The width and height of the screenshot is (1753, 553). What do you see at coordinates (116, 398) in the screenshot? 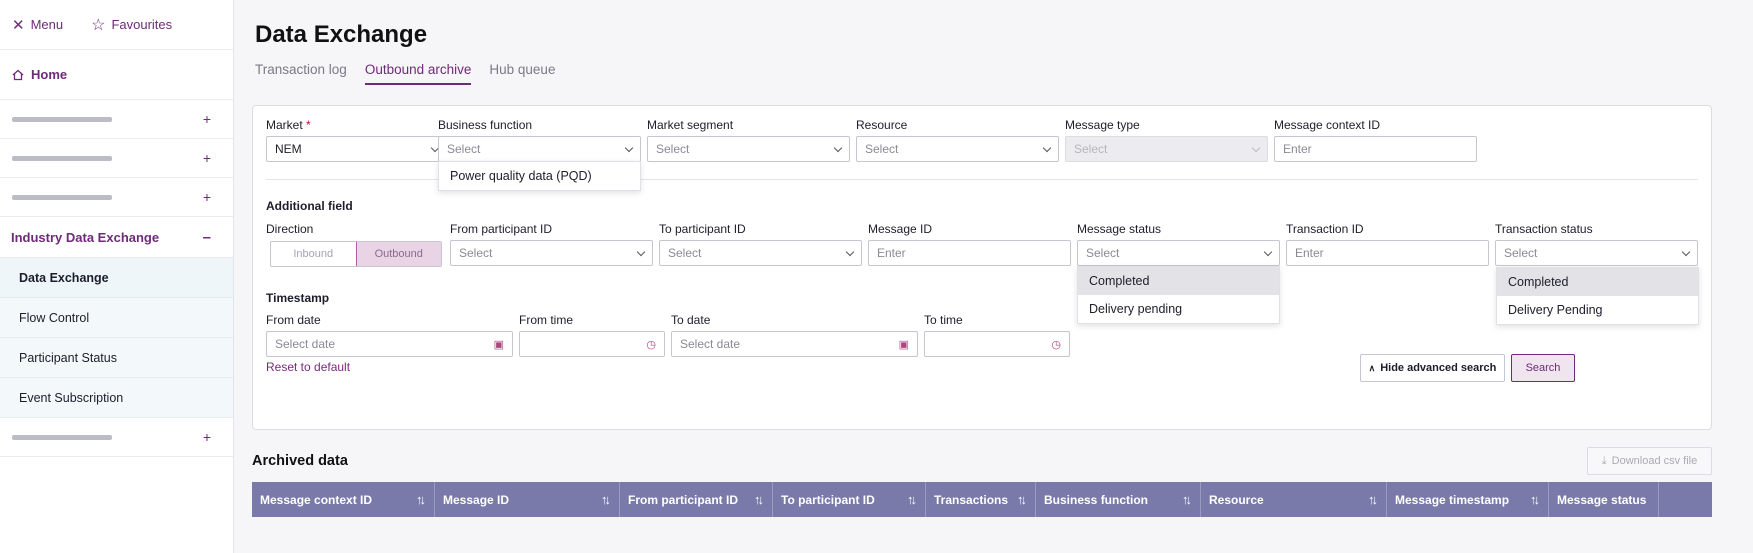
I see `sidebar-item-event-subscription: Event Subscription` at bounding box center [116, 398].